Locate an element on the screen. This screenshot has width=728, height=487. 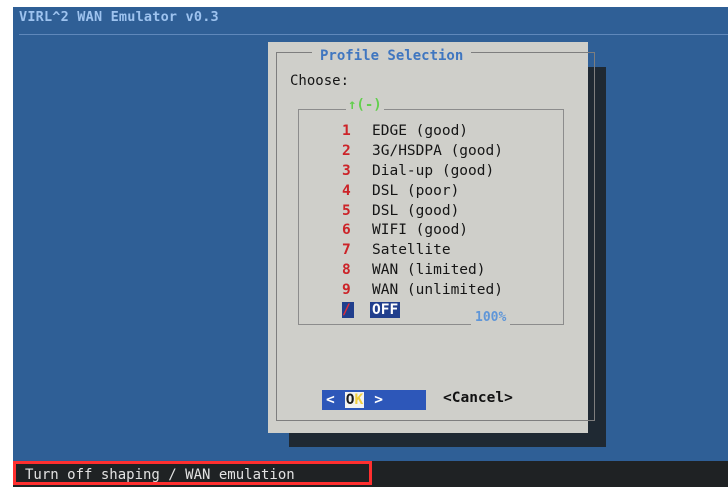
title-divider is located at coordinates (373, 34).